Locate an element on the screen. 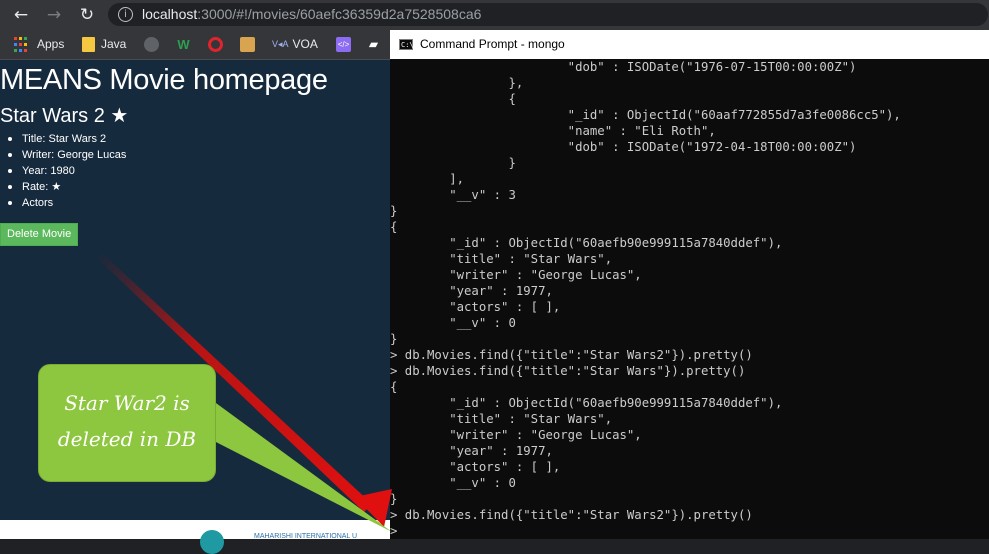 This screenshot has width=989, height=554. console-line: "name" : "Eli Roth", is located at coordinates (553, 131).